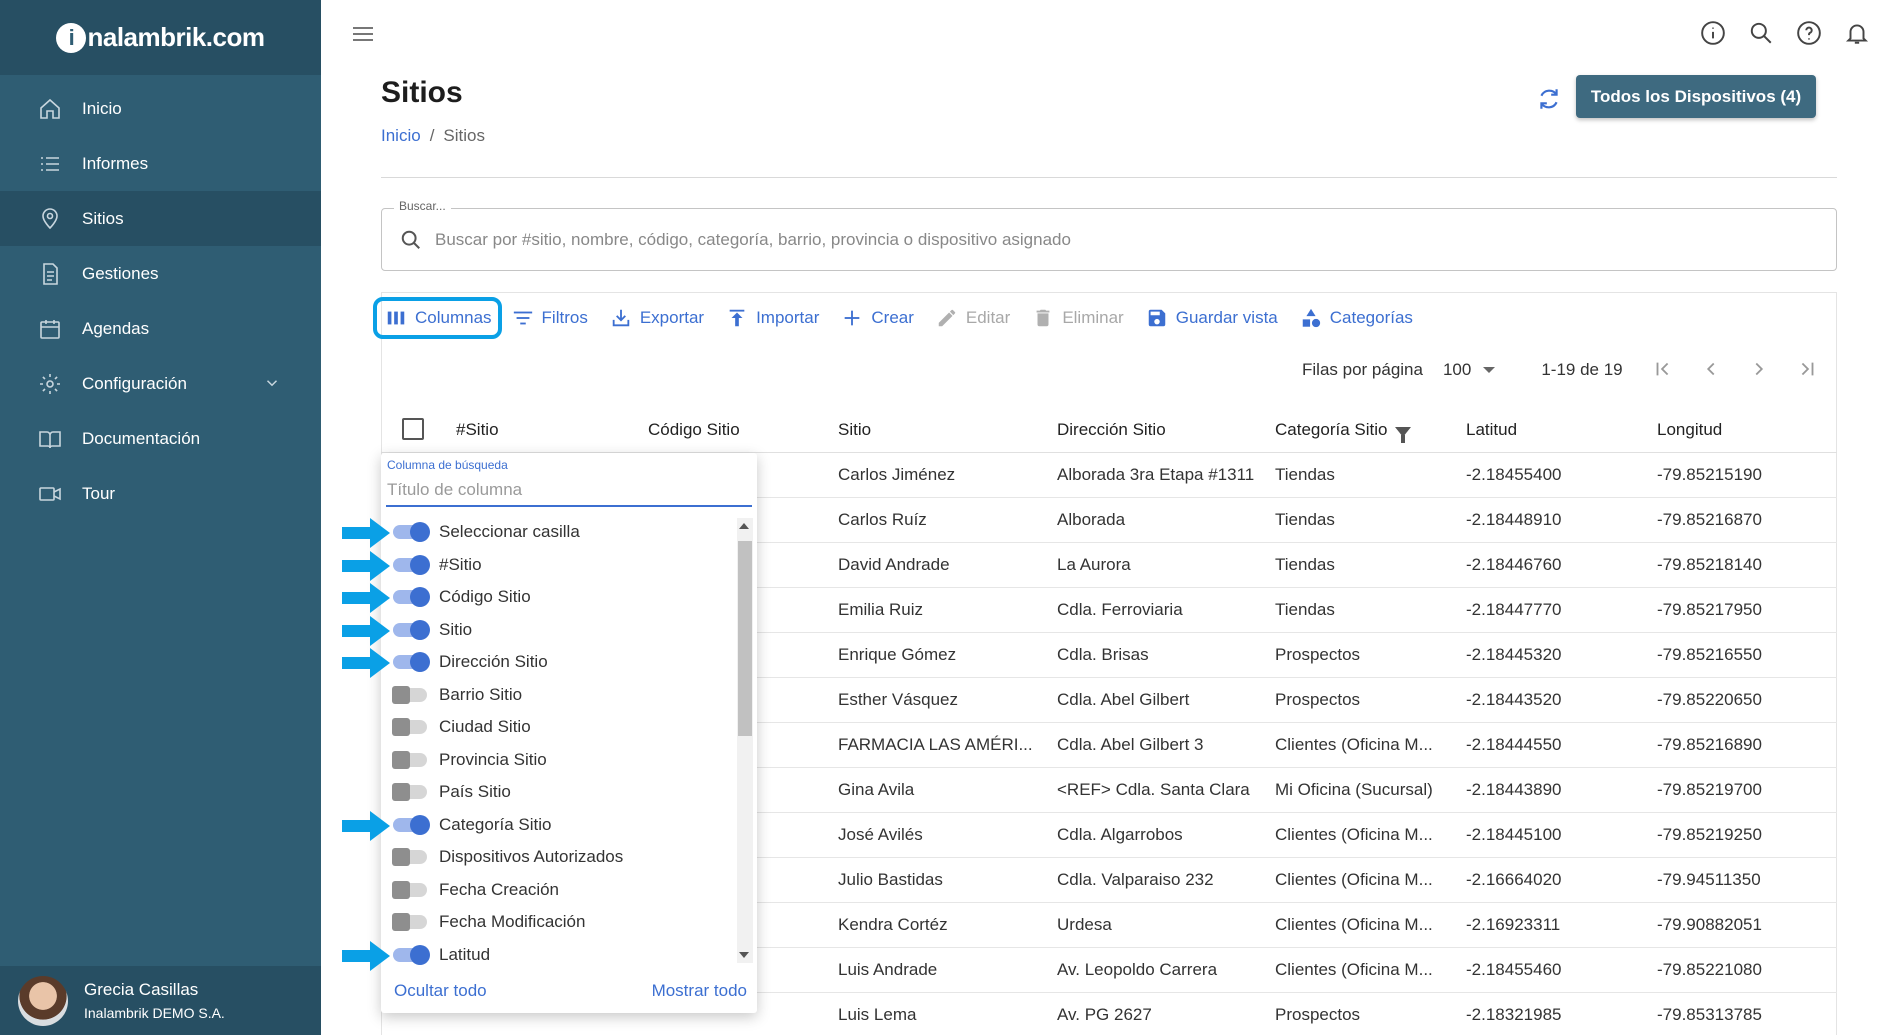  Describe the element at coordinates (160, 328) in the screenshot. I see `sidebar-item-agendas: Agendas` at that location.